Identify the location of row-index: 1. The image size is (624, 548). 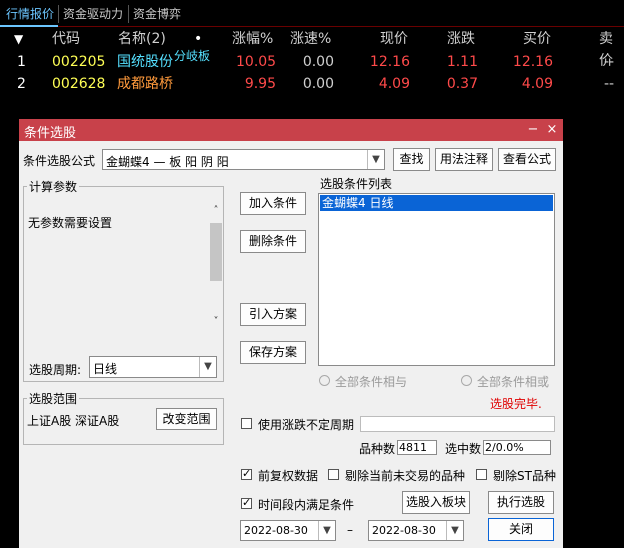
(21, 62).